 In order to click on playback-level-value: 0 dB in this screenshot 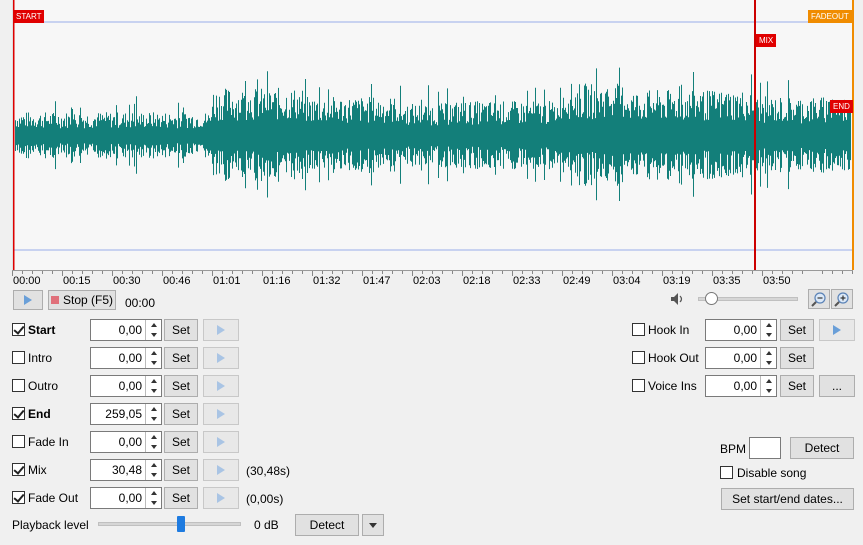, I will do `click(266, 525)`.